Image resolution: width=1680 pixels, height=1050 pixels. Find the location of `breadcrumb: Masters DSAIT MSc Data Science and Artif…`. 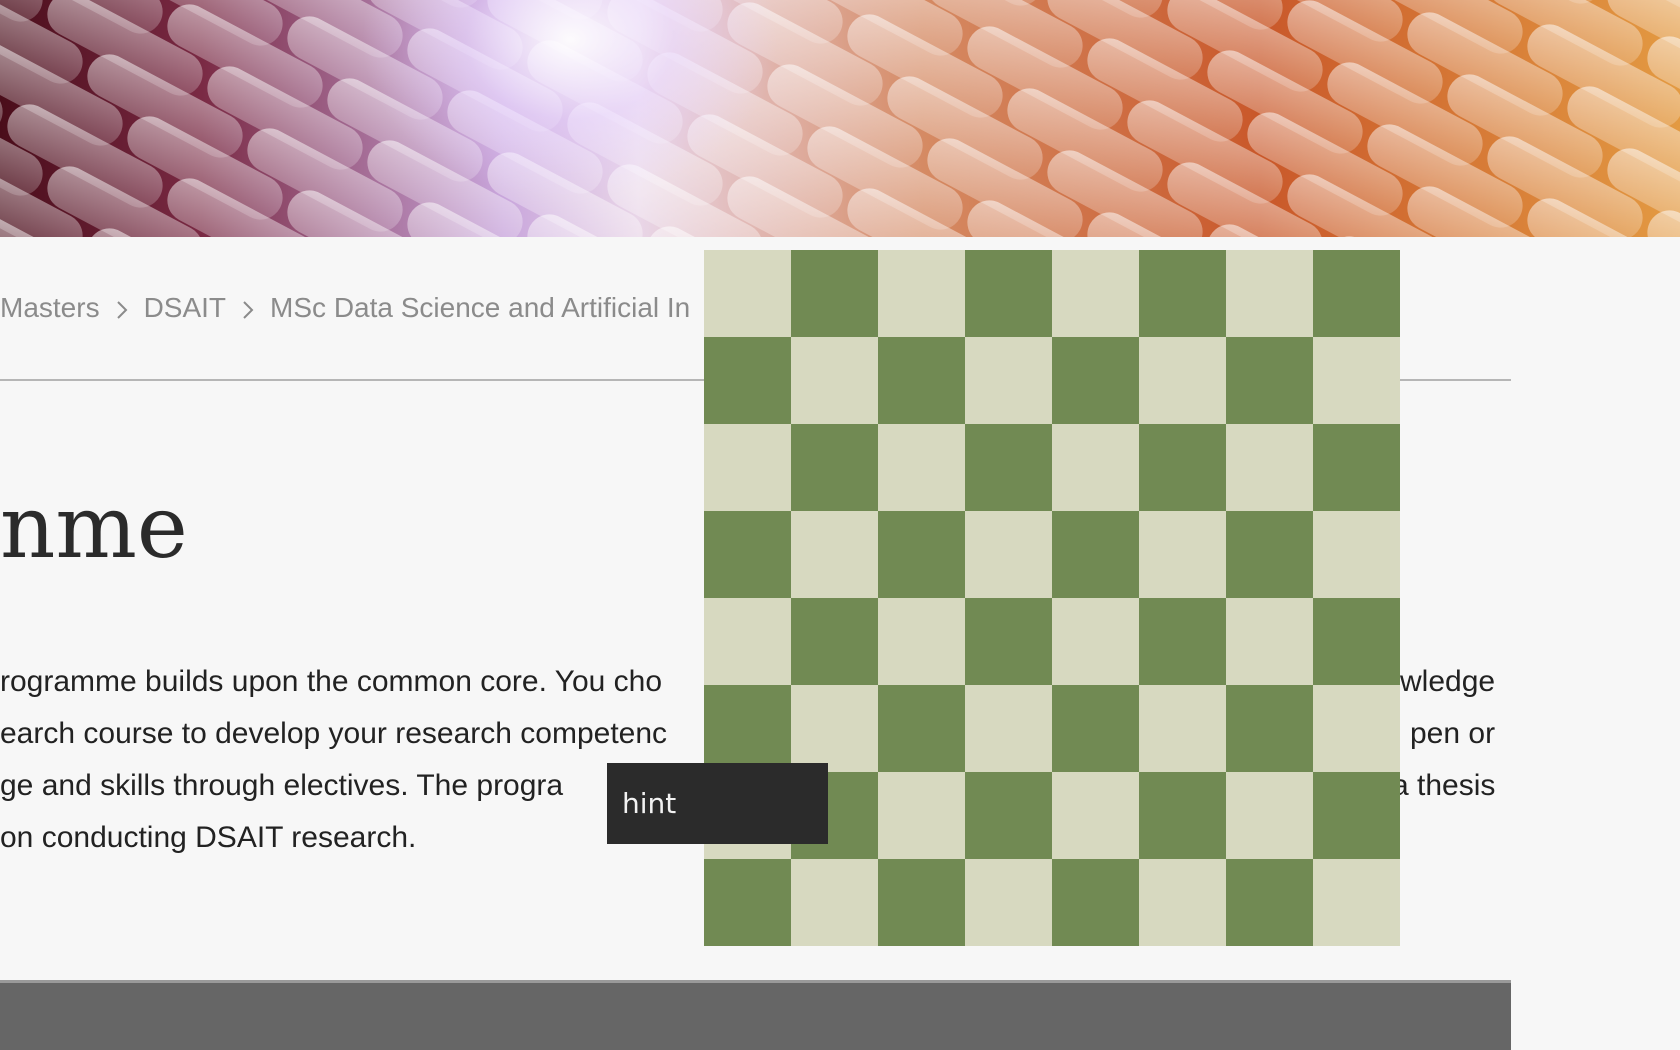

breadcrumb: Masters DSAIT MSc Data Science and Artif… is located at coordinates (345, 308).